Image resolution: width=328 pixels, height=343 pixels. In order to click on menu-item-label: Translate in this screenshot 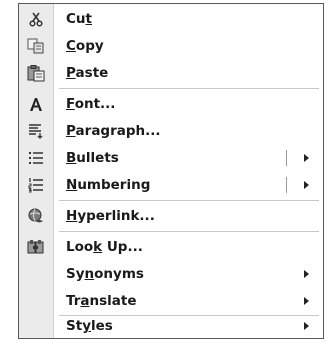, I will do `click(101, 301)`.